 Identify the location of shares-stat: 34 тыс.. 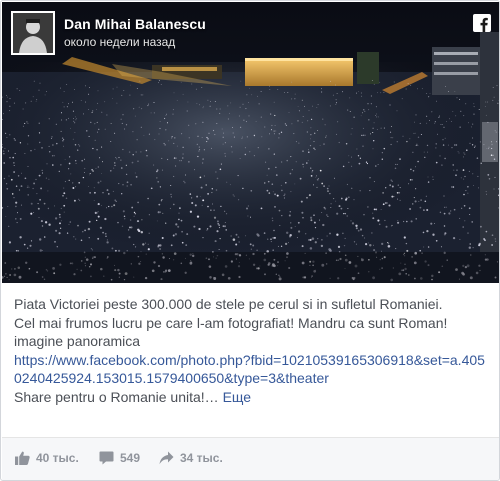
(191, 458).